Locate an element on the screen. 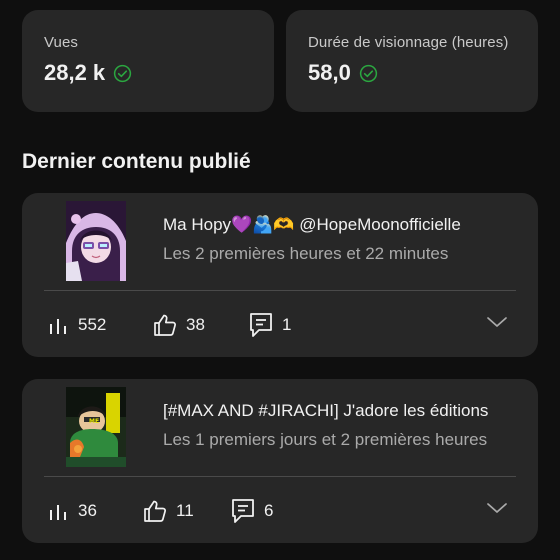 The height and width of the screenshot is (560, 560). video-title: Ma Hopy💜🫂🫶 @HopeMoonofficielle is located at coordinates (338, 225).